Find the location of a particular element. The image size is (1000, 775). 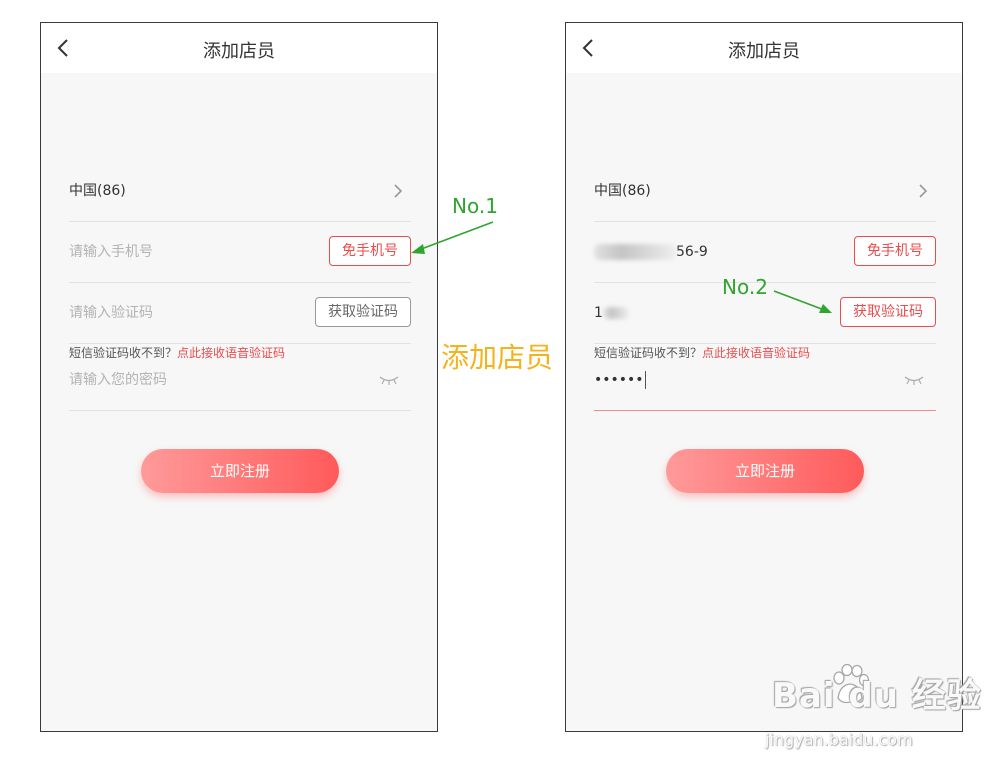

annotation-arrows is located at coordinates (621, 267).